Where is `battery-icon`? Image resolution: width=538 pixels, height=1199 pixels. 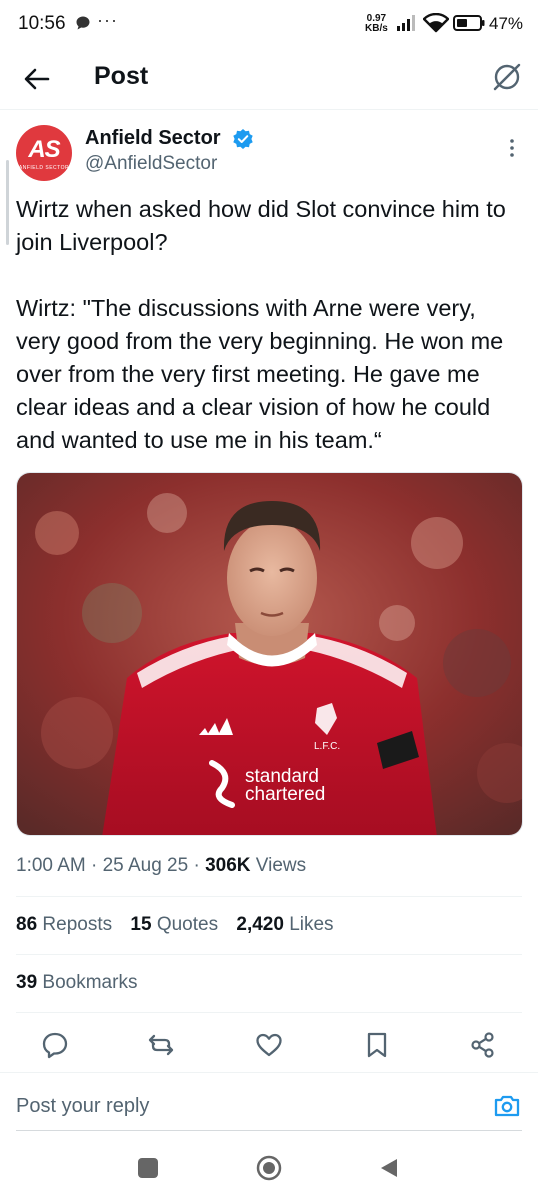
battery-icon is located at coordinates (469, 23).